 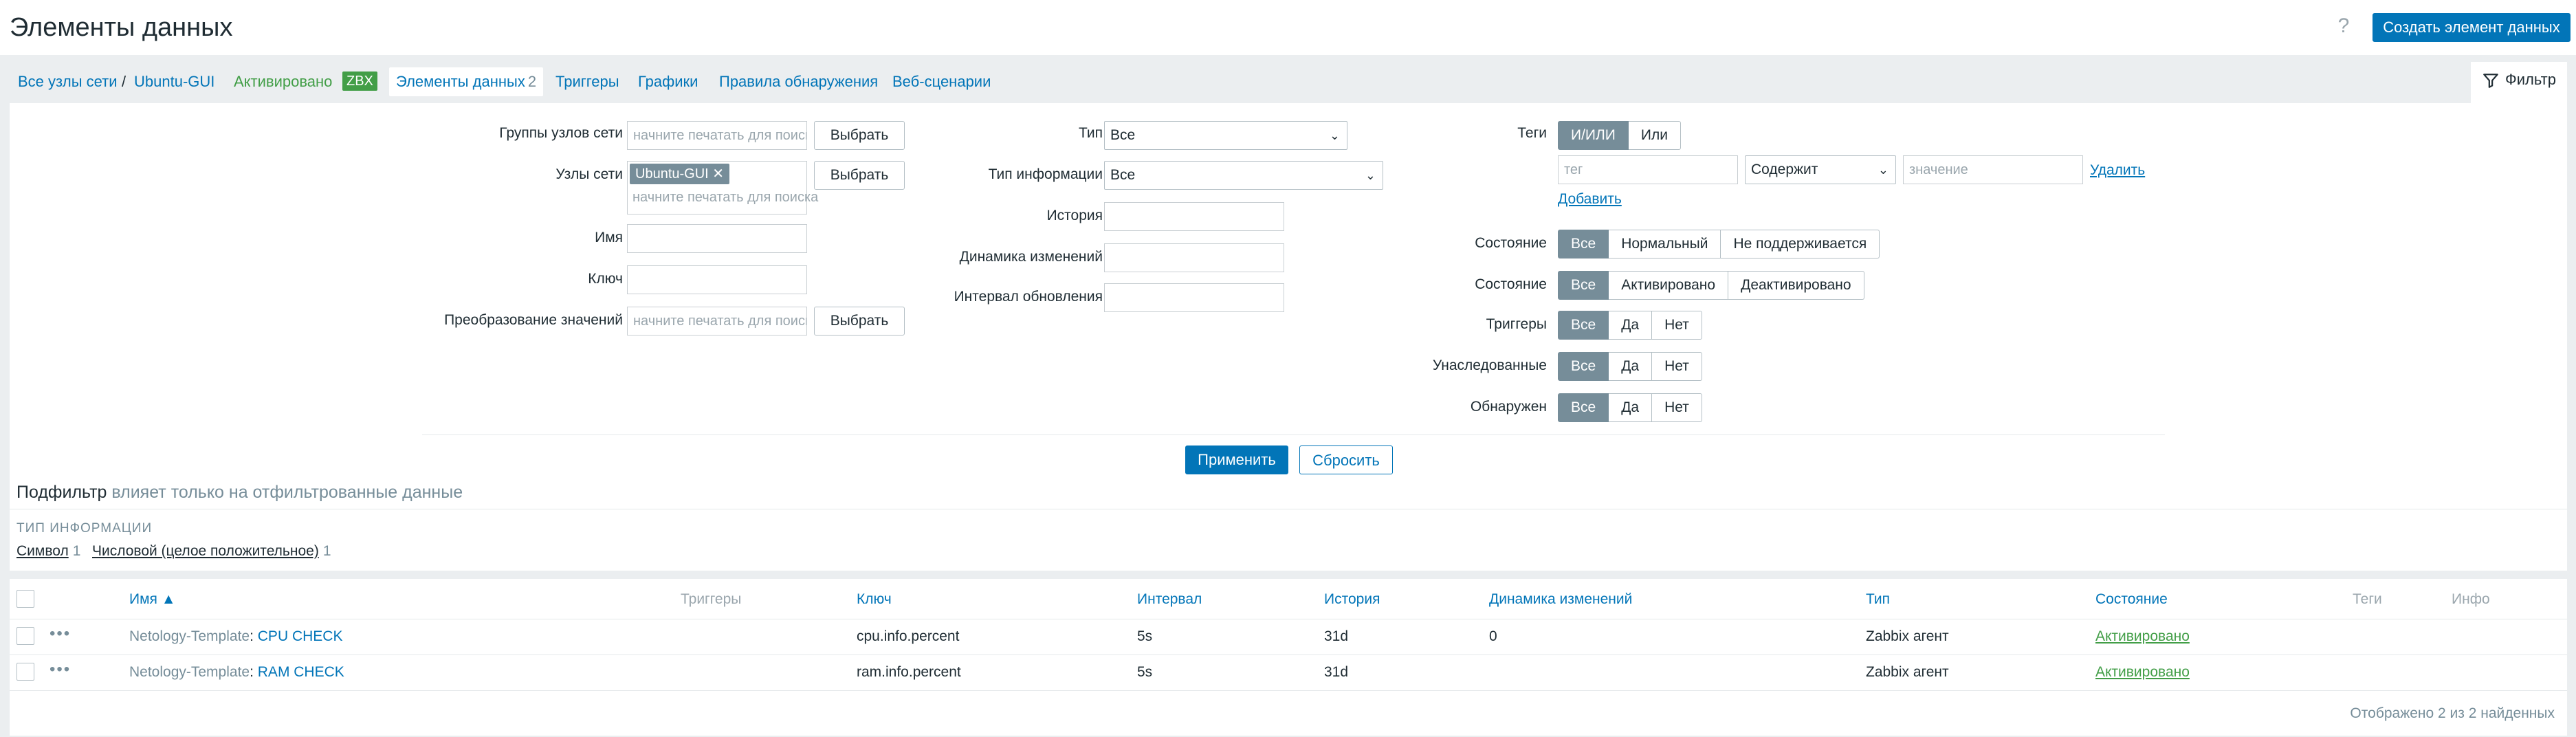 I want to click on column-name: Имя ▲, so click(x=152, y=599).